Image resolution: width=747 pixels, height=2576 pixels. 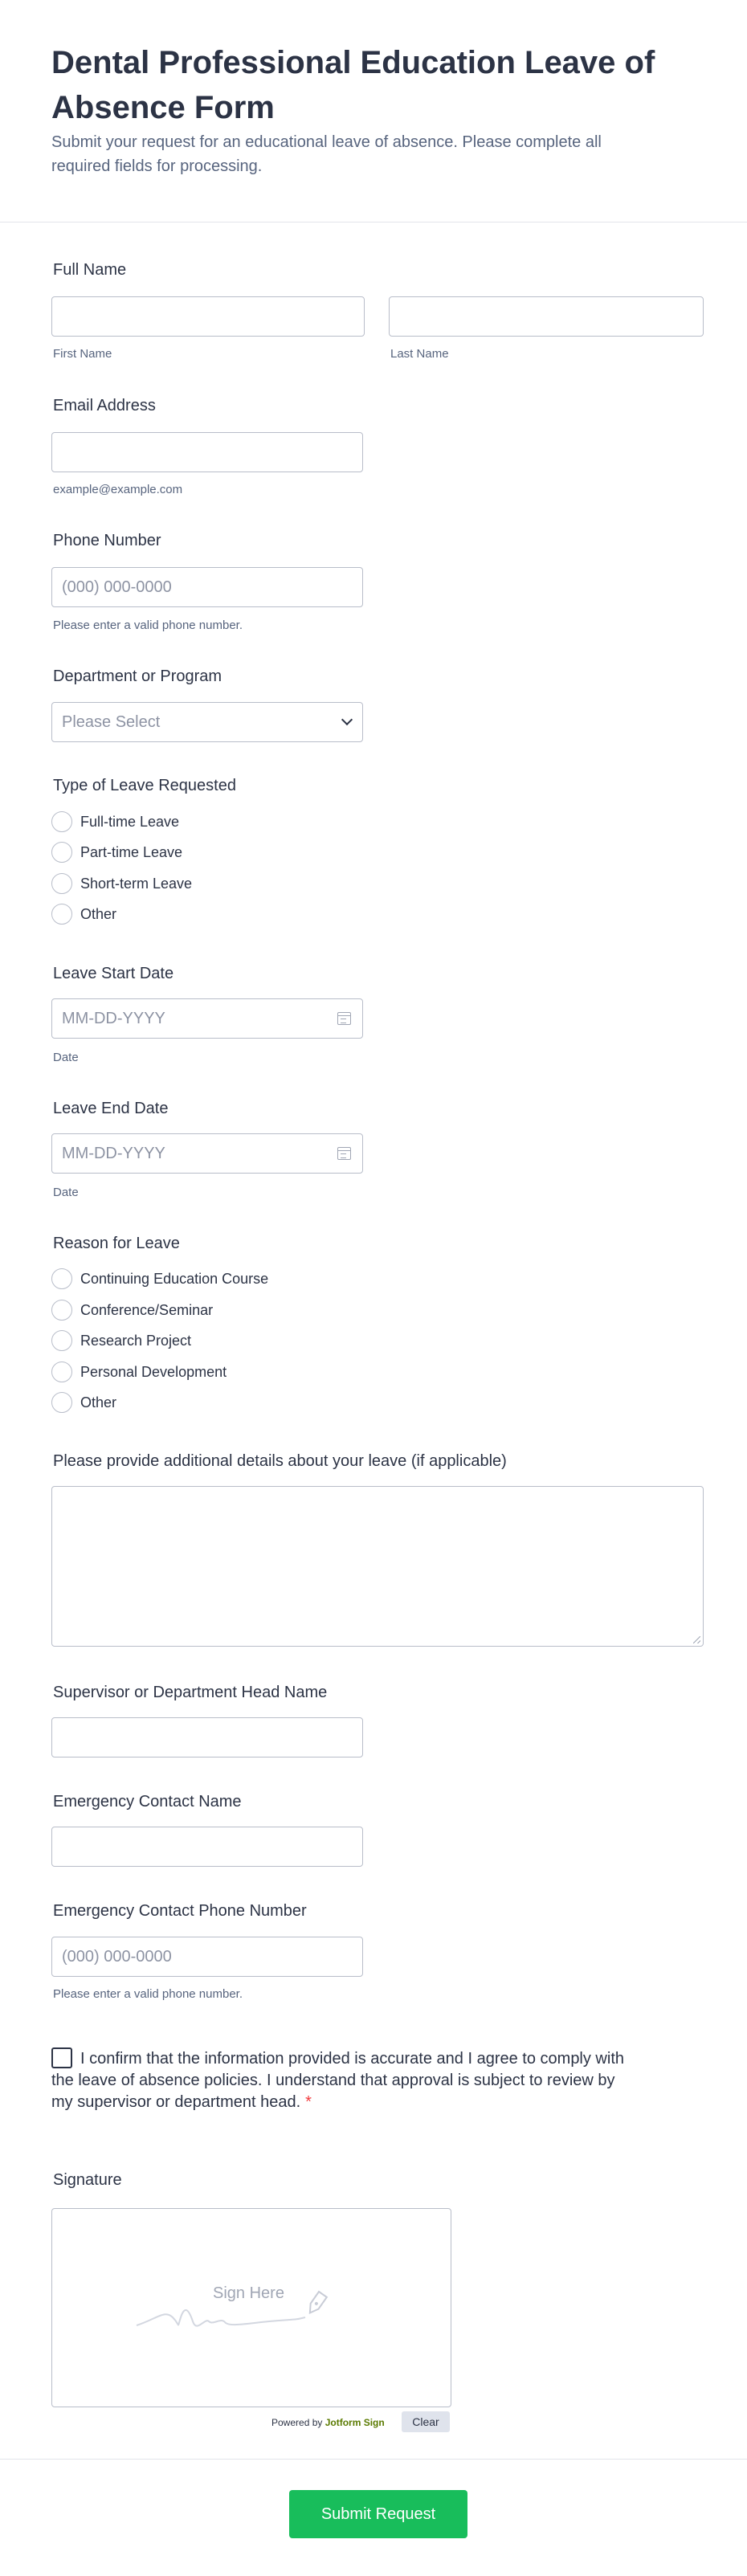 I want to click on emergency-phone-sublabel: Please enter a valid phone number., so click(x=148, y=1994).